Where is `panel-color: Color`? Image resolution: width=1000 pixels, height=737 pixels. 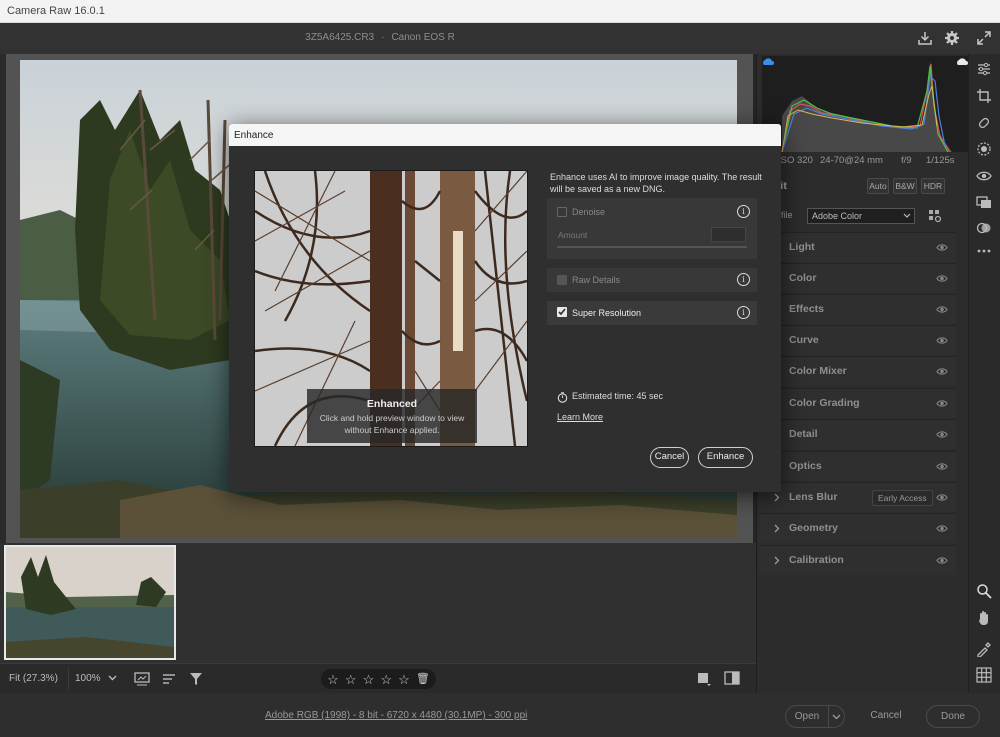 panel-color: Color is located at coordinates (857, 278).